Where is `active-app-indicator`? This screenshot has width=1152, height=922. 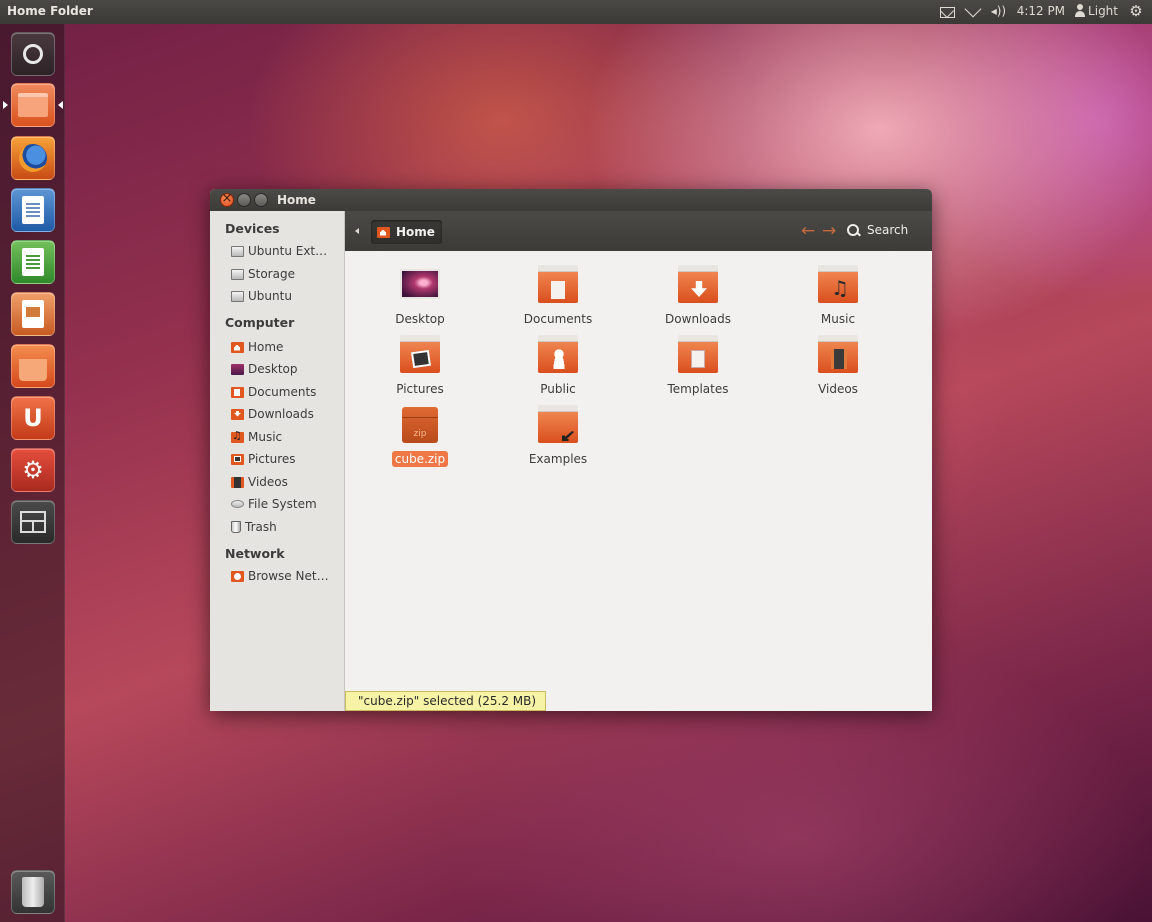
active-app-indicator is located at coordinates (5, 105).